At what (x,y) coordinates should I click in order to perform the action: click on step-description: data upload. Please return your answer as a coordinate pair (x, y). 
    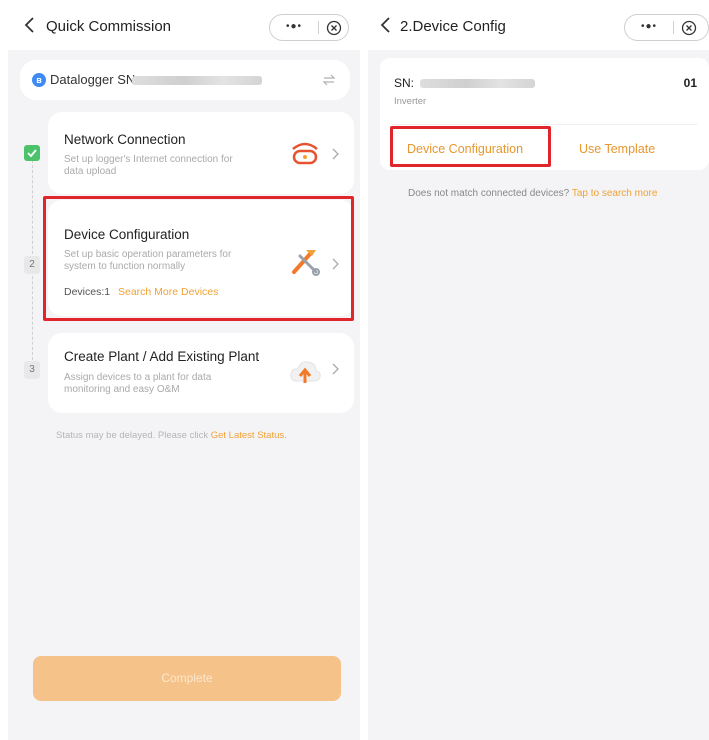
    Looking at the image, I should click on (90, 171).